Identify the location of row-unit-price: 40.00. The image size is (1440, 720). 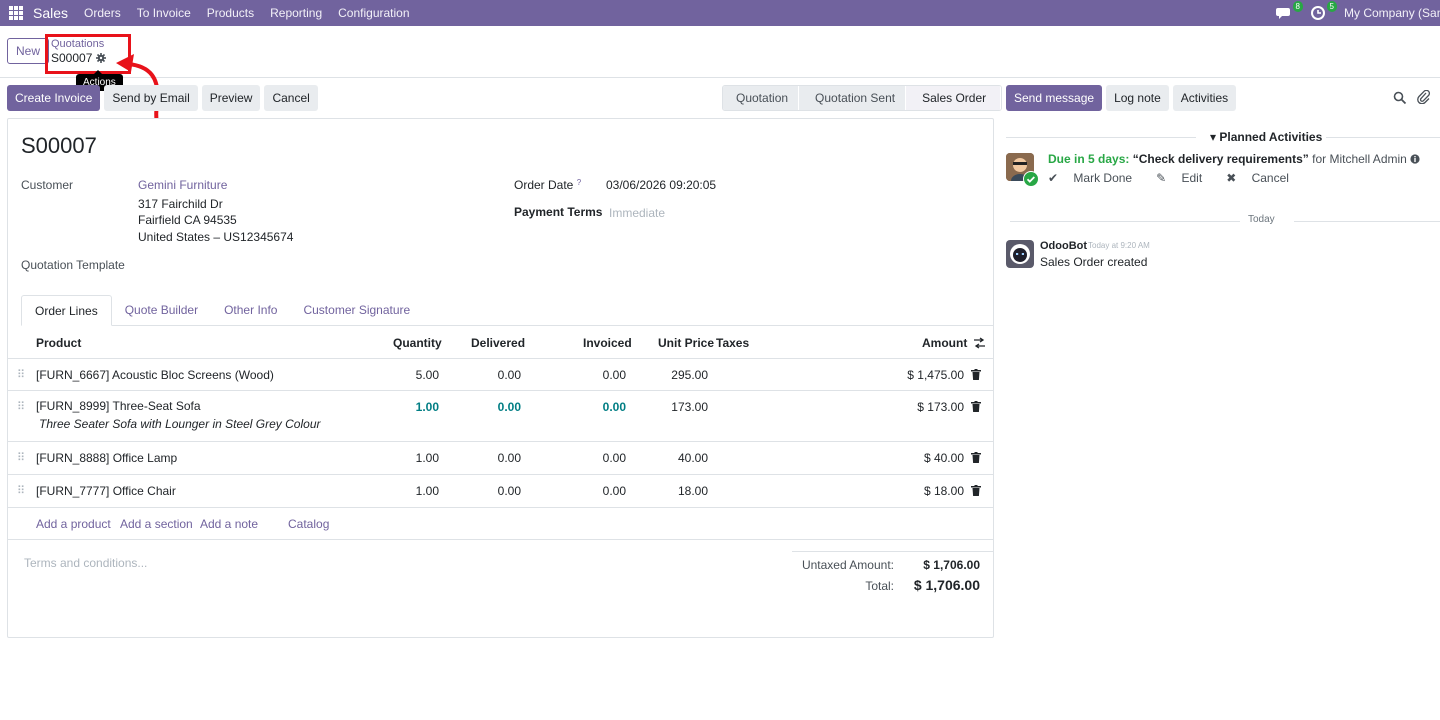
(678, 458).